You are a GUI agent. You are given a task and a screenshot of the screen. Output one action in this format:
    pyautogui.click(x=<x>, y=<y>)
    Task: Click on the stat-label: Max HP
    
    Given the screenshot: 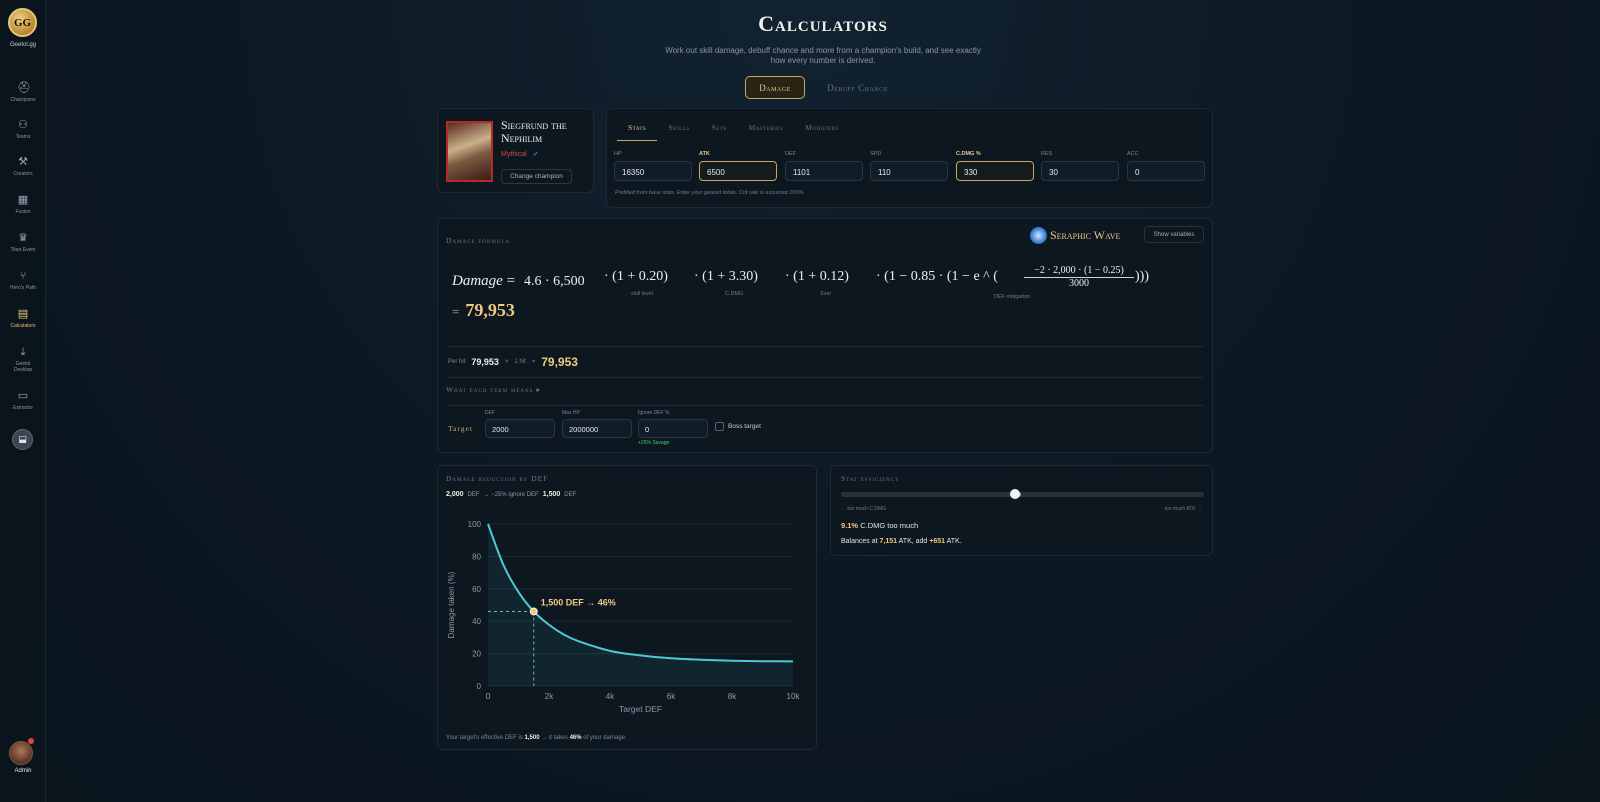 What is the action you would take?
    pyautogui.click(x=571, y=413)
    